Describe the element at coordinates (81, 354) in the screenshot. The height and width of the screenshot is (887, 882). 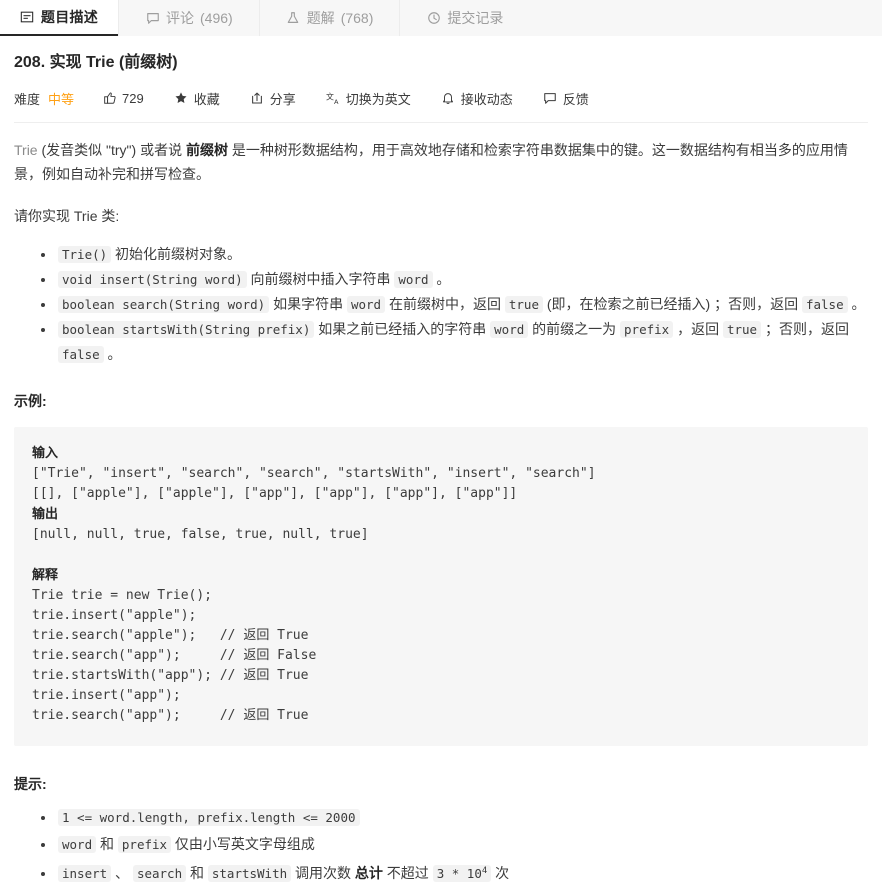
I see `inline-code: false` at that location.